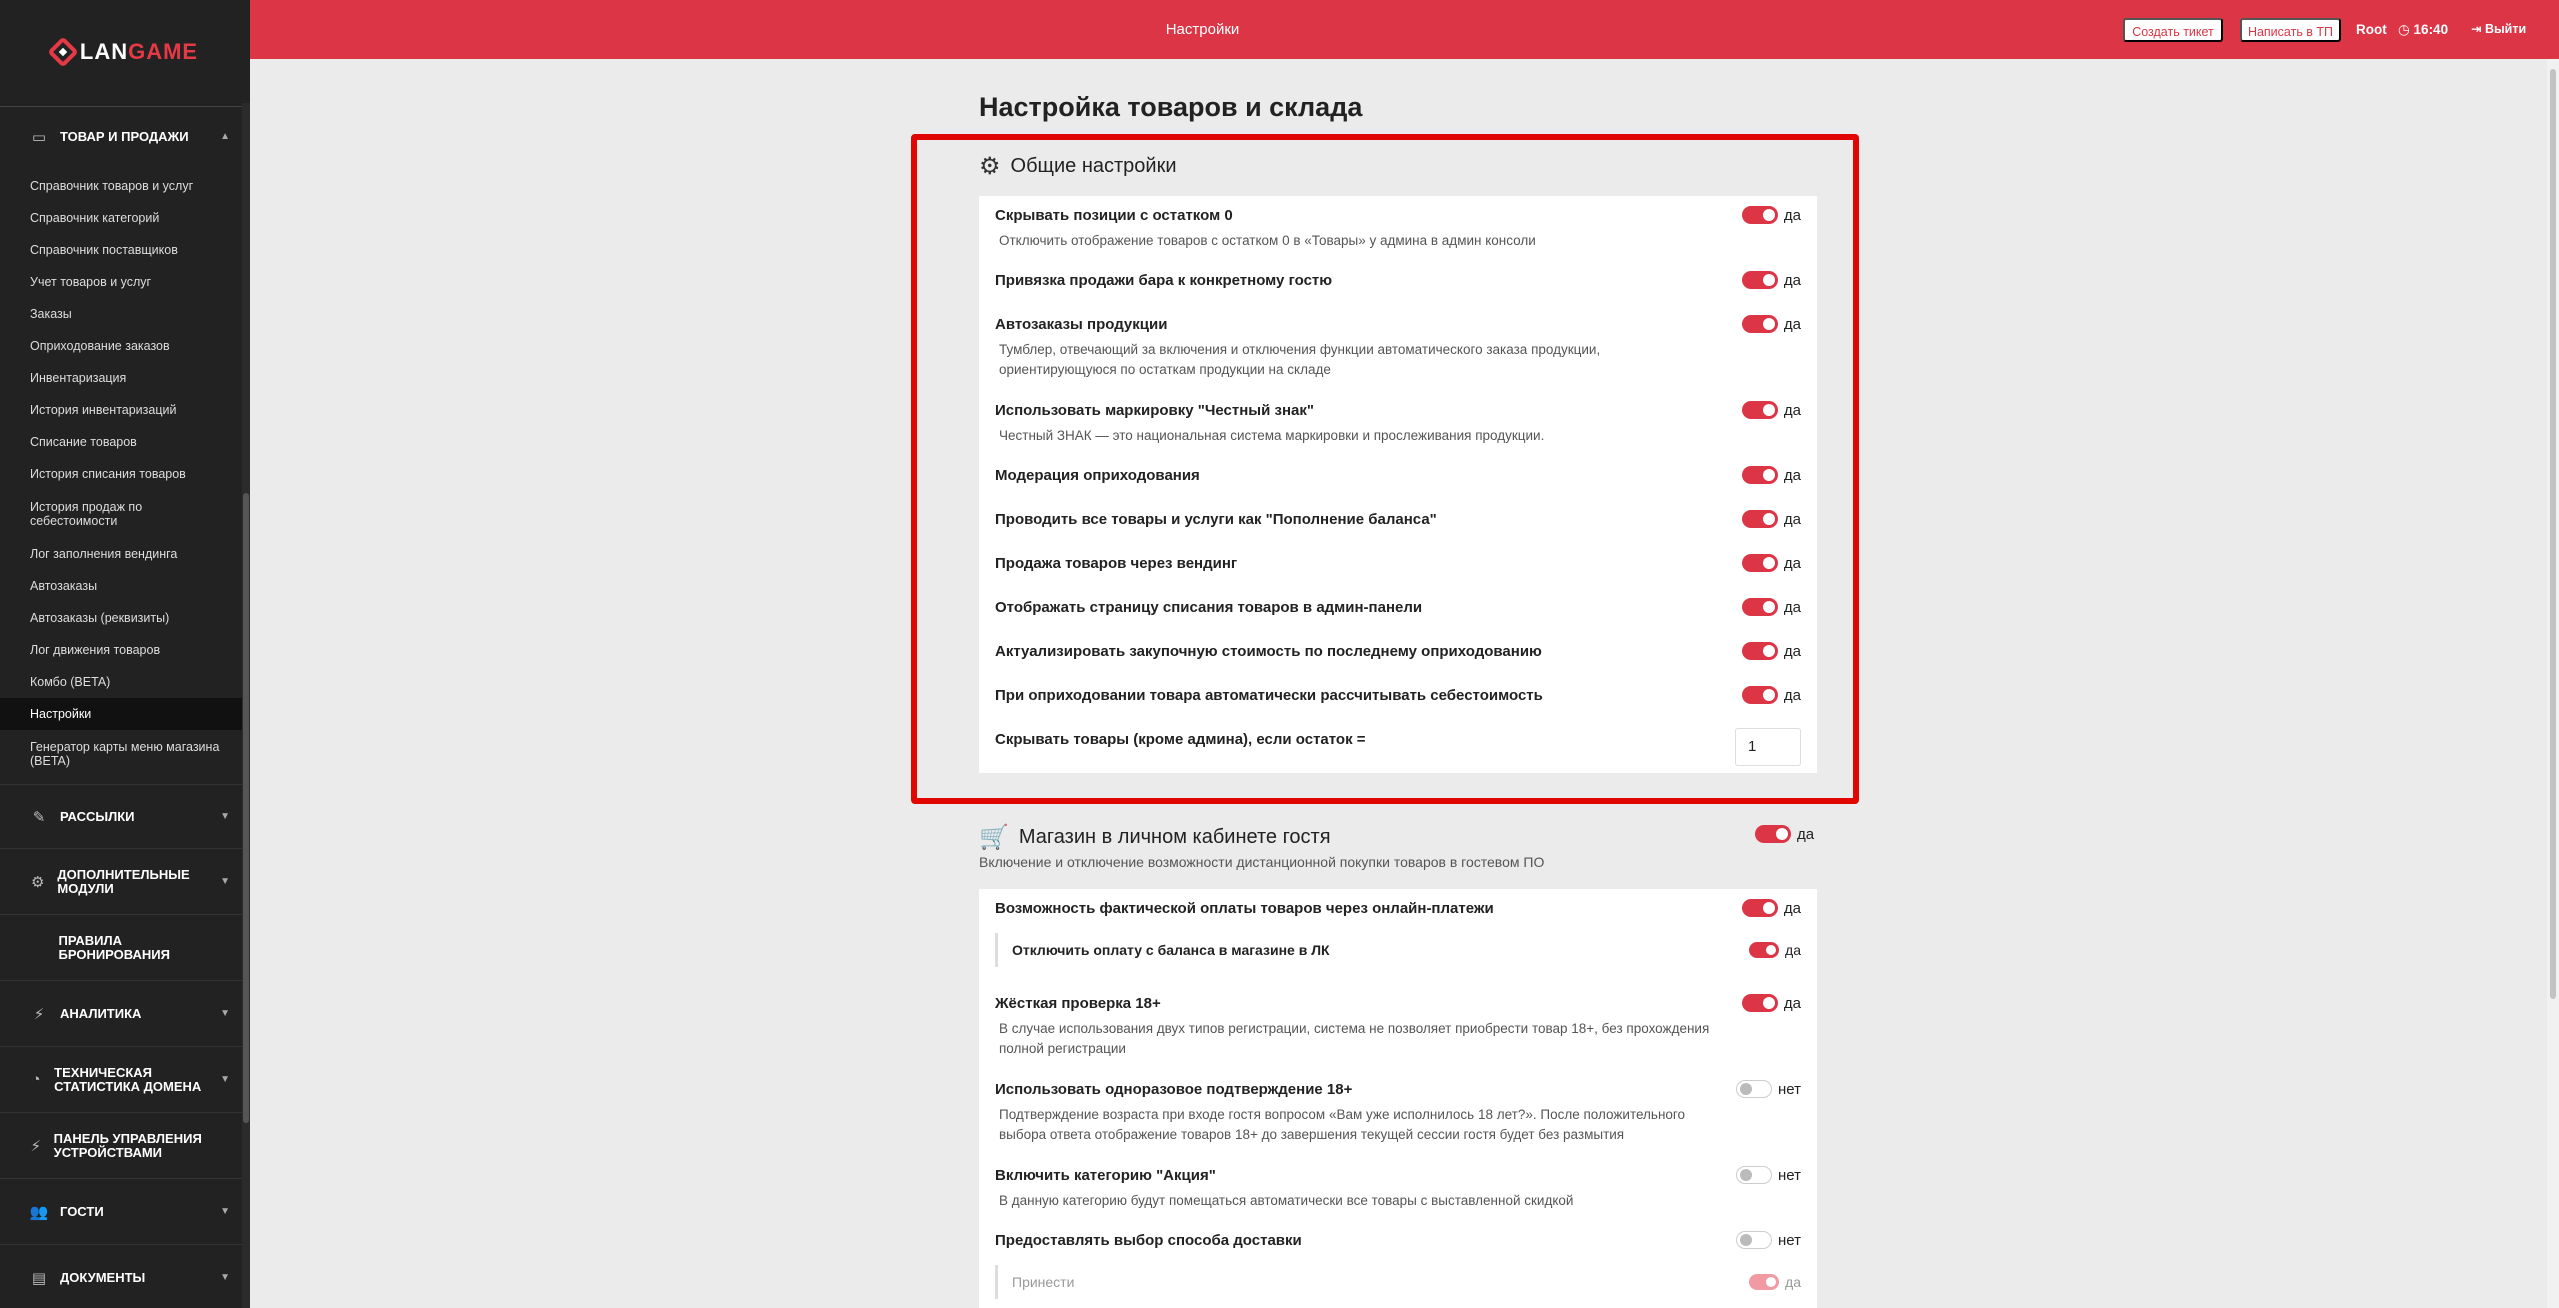 Image resolution: width=2559 pixels, height=1308 pixels. What do you see at coordinates (125, 714) in the screenshot?
I see `sidebar-item-settings: Настройки` at bounding box center [125, 714].